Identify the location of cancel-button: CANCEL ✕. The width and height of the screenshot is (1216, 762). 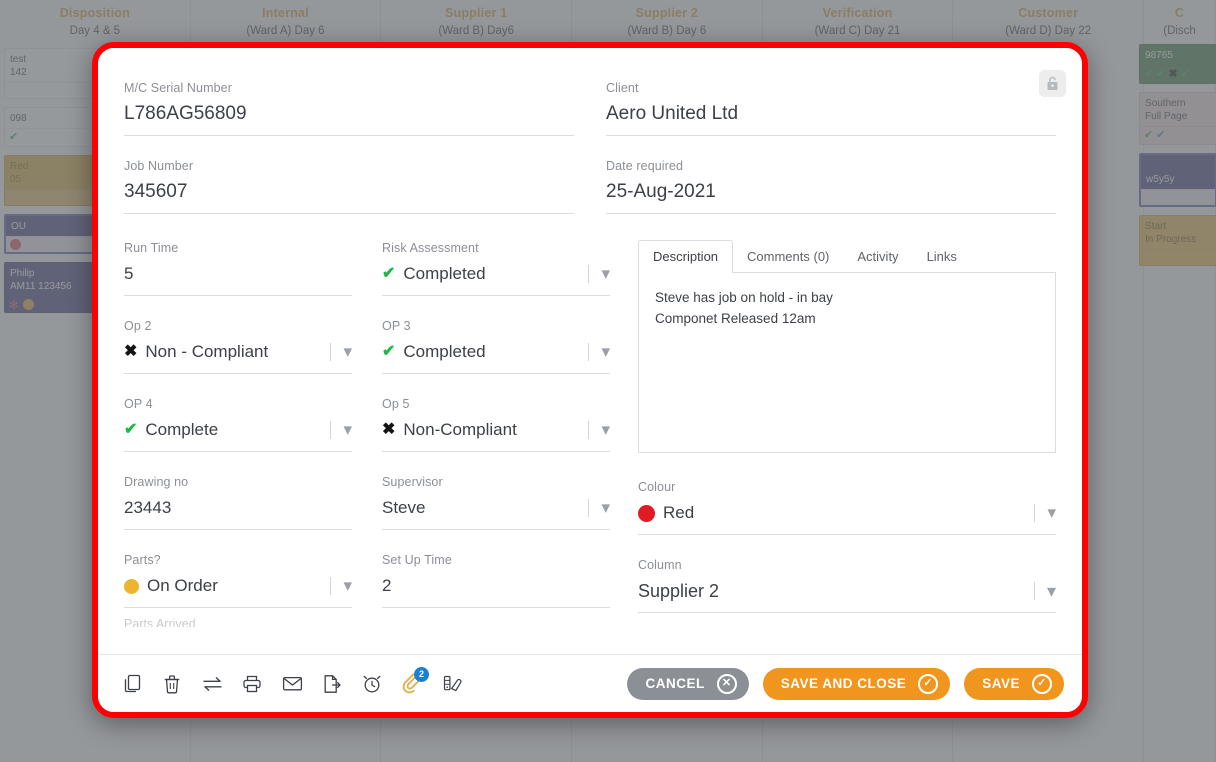
(688, 683).